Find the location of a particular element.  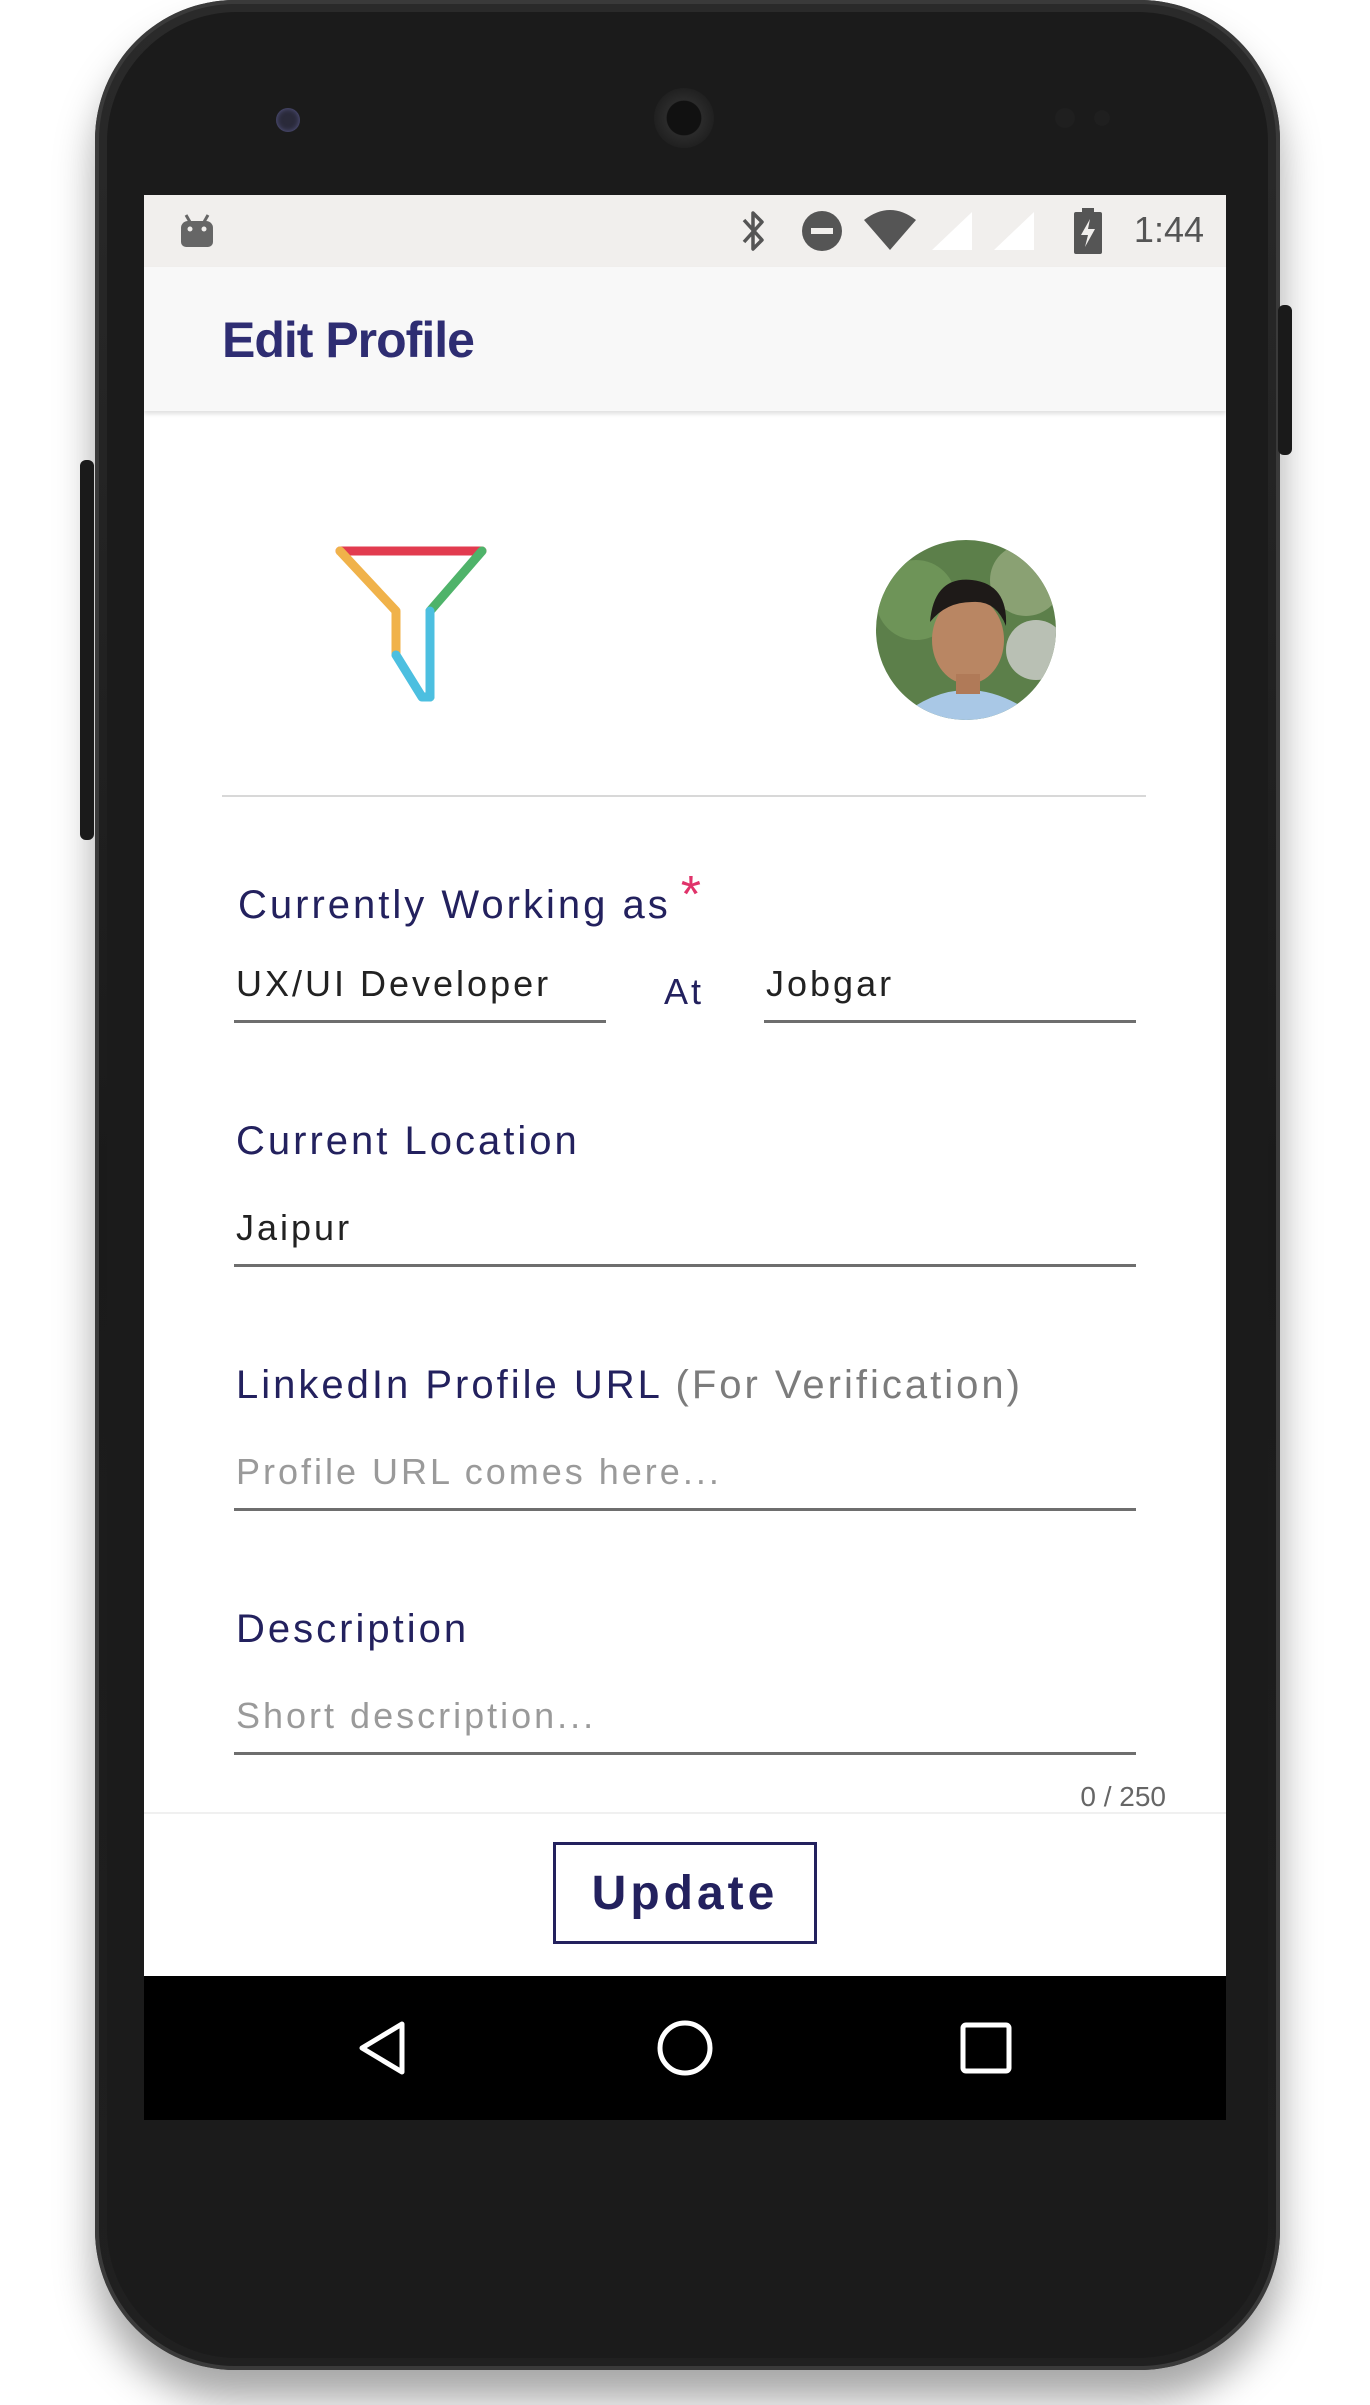

location-input: Jaipur is located at coordinates (685, 1237).